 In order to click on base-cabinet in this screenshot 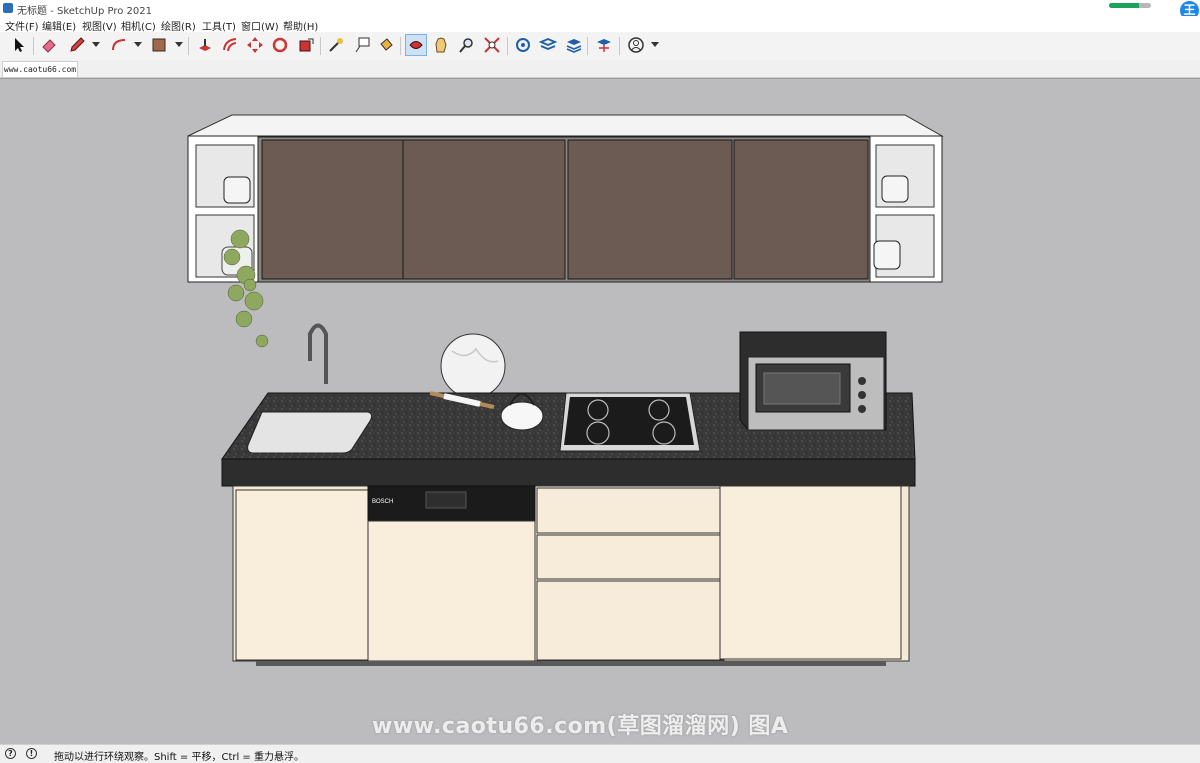, I will do `click(571, 575)`.